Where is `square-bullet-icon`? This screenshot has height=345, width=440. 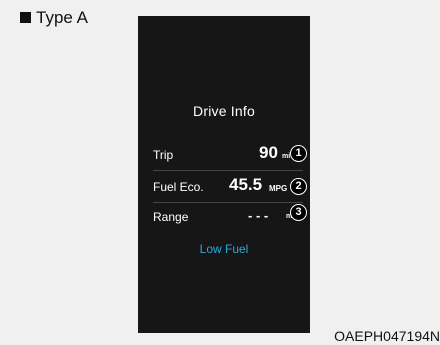 square-bullet-icon is located at coordinates (25, 17).